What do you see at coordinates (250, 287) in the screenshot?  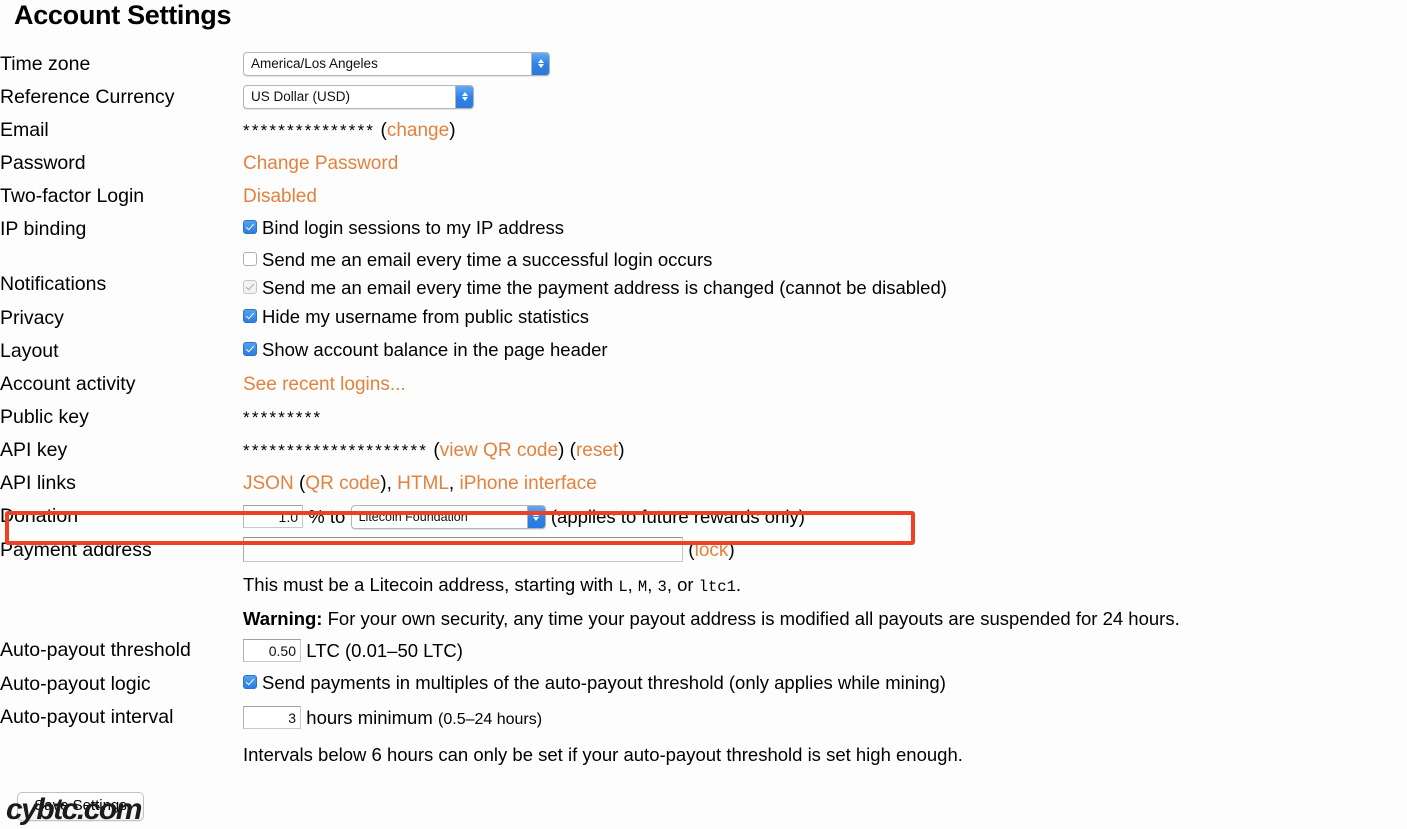 I see `notification-payment-address-checkbox` at bounding box center [250, 287].